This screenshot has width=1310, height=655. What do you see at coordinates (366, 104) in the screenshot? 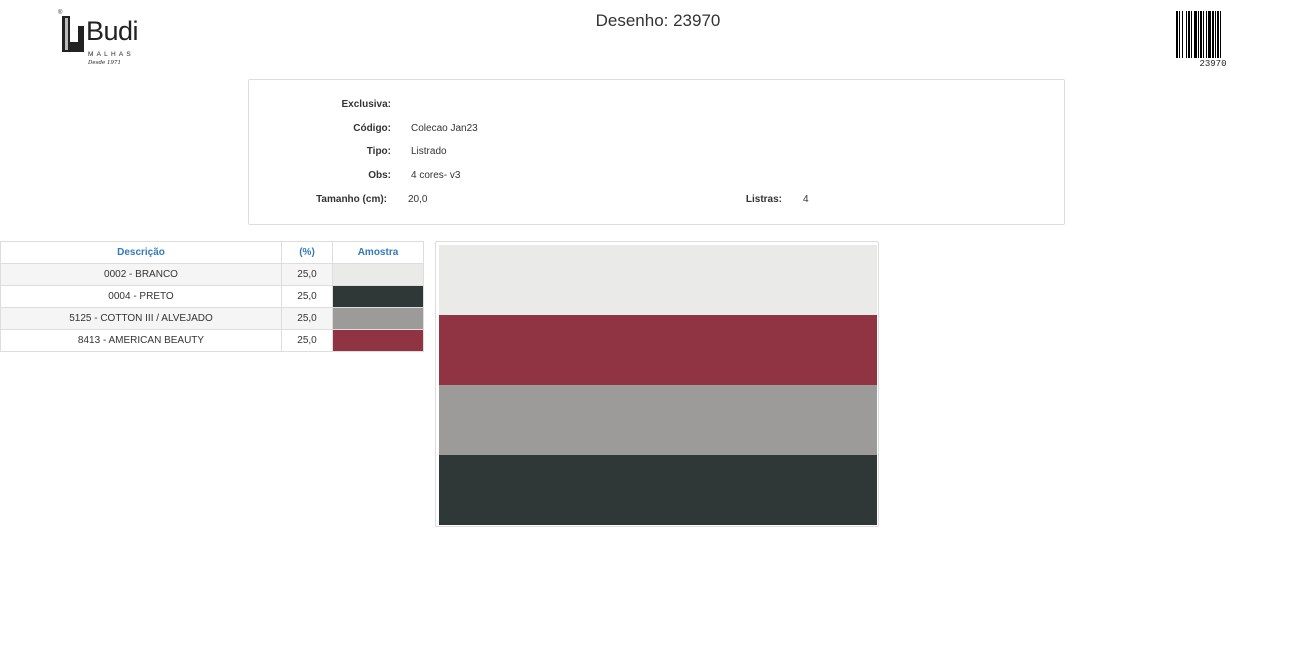
I see `exclusiva-label: Exclusiva:` at bounding box center [366, 104].